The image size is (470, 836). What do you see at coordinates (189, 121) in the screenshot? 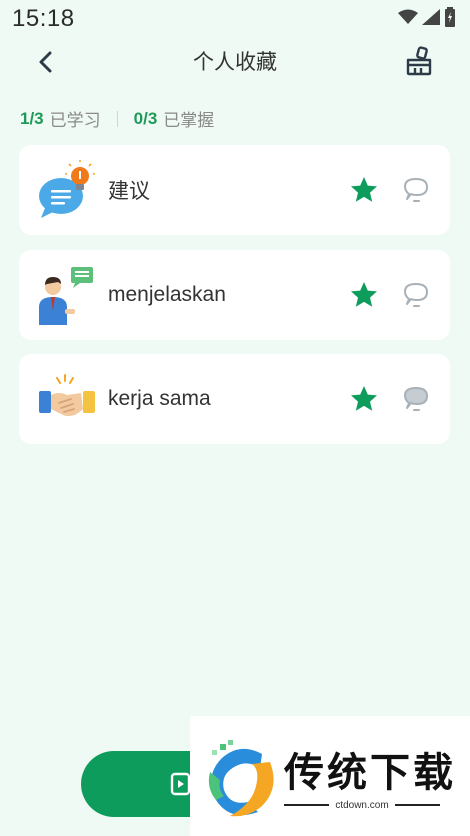
I see `mastered-label: 已掌握` at bounding box center [189, 121].